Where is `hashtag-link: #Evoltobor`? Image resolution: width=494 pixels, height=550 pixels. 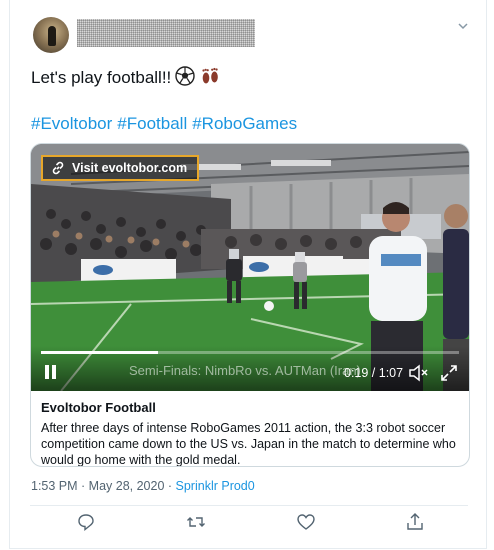 hashtag-link: #Evoltobor is located at coordinates (71, 123).